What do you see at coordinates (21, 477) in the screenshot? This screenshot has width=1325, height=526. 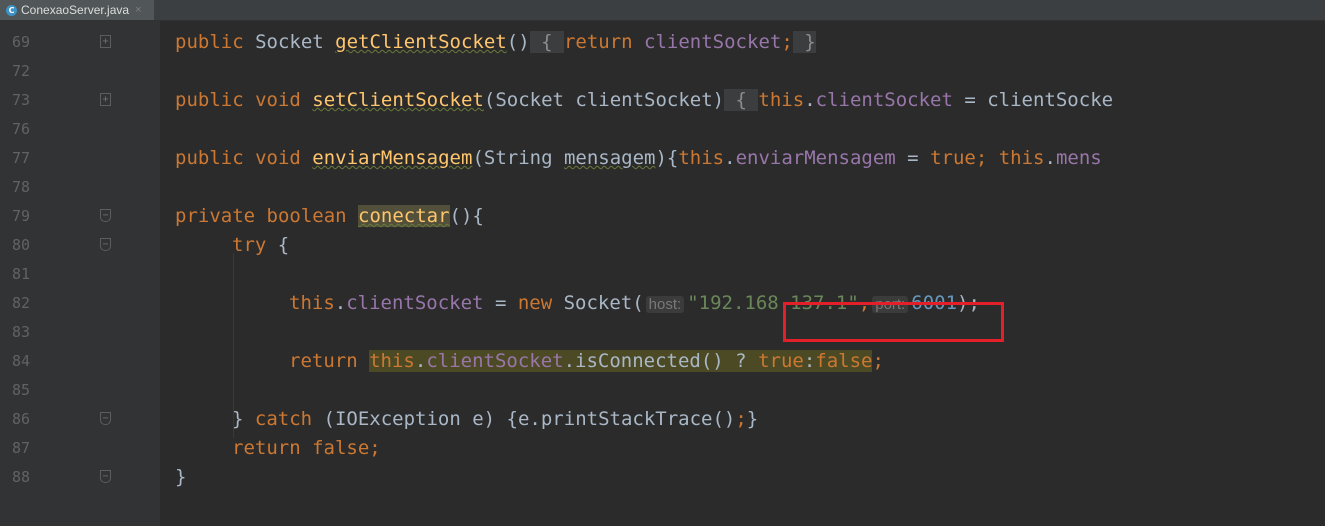 I see `line-number: 88` at bounding box center [21, 477].